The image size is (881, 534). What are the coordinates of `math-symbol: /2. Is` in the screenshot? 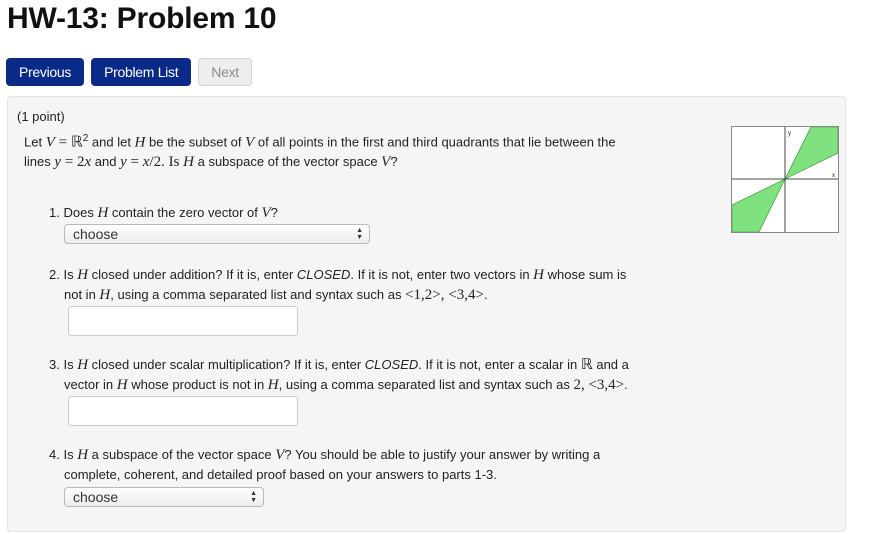 It's located at (166, 162).